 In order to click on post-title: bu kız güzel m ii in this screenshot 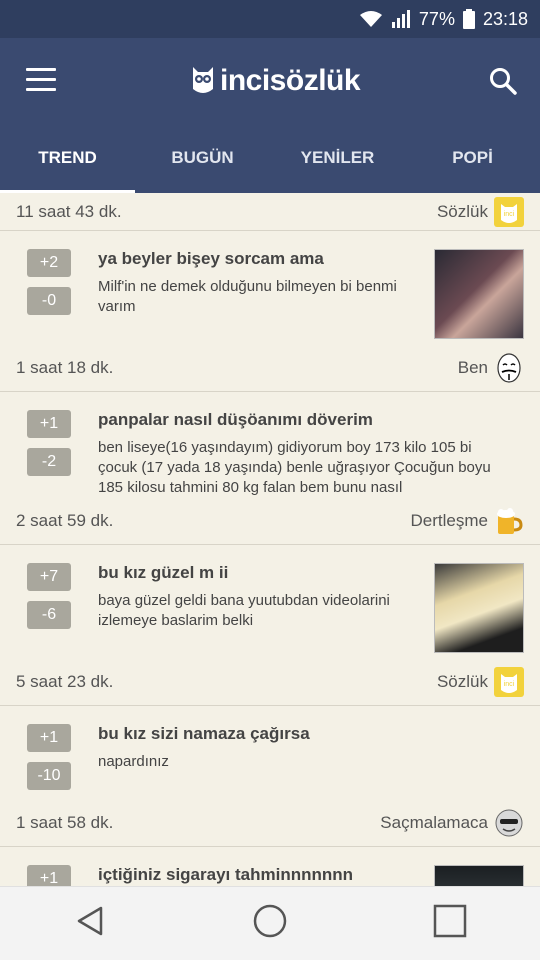, I will do `click(261, 573)`.